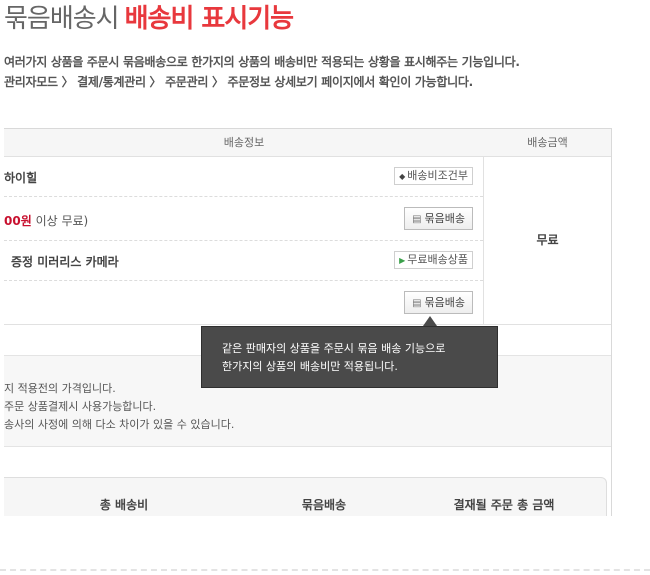 This screenshot has width=650, height=575. I want to click on tag-label-2: 무료배송상품, so click(437, 259).